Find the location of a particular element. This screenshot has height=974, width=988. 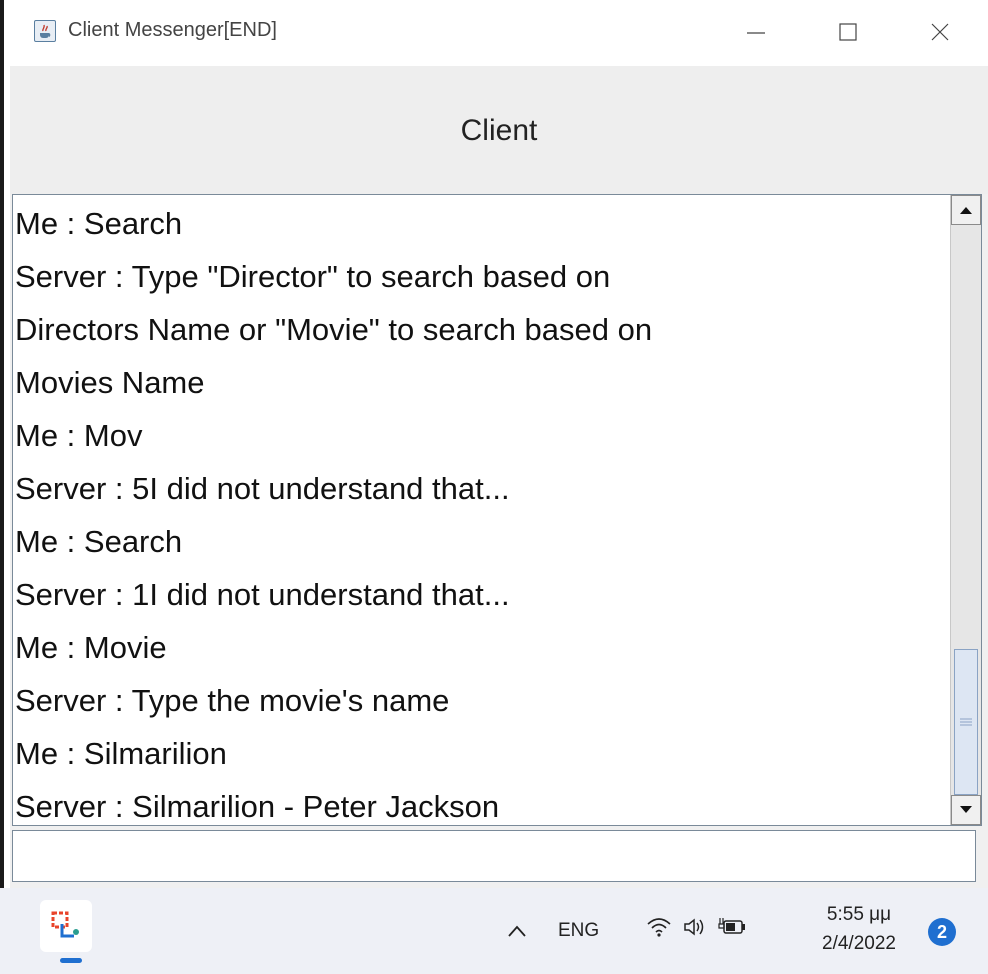

notification-badge: 2 is located at coordinates (942, 932).